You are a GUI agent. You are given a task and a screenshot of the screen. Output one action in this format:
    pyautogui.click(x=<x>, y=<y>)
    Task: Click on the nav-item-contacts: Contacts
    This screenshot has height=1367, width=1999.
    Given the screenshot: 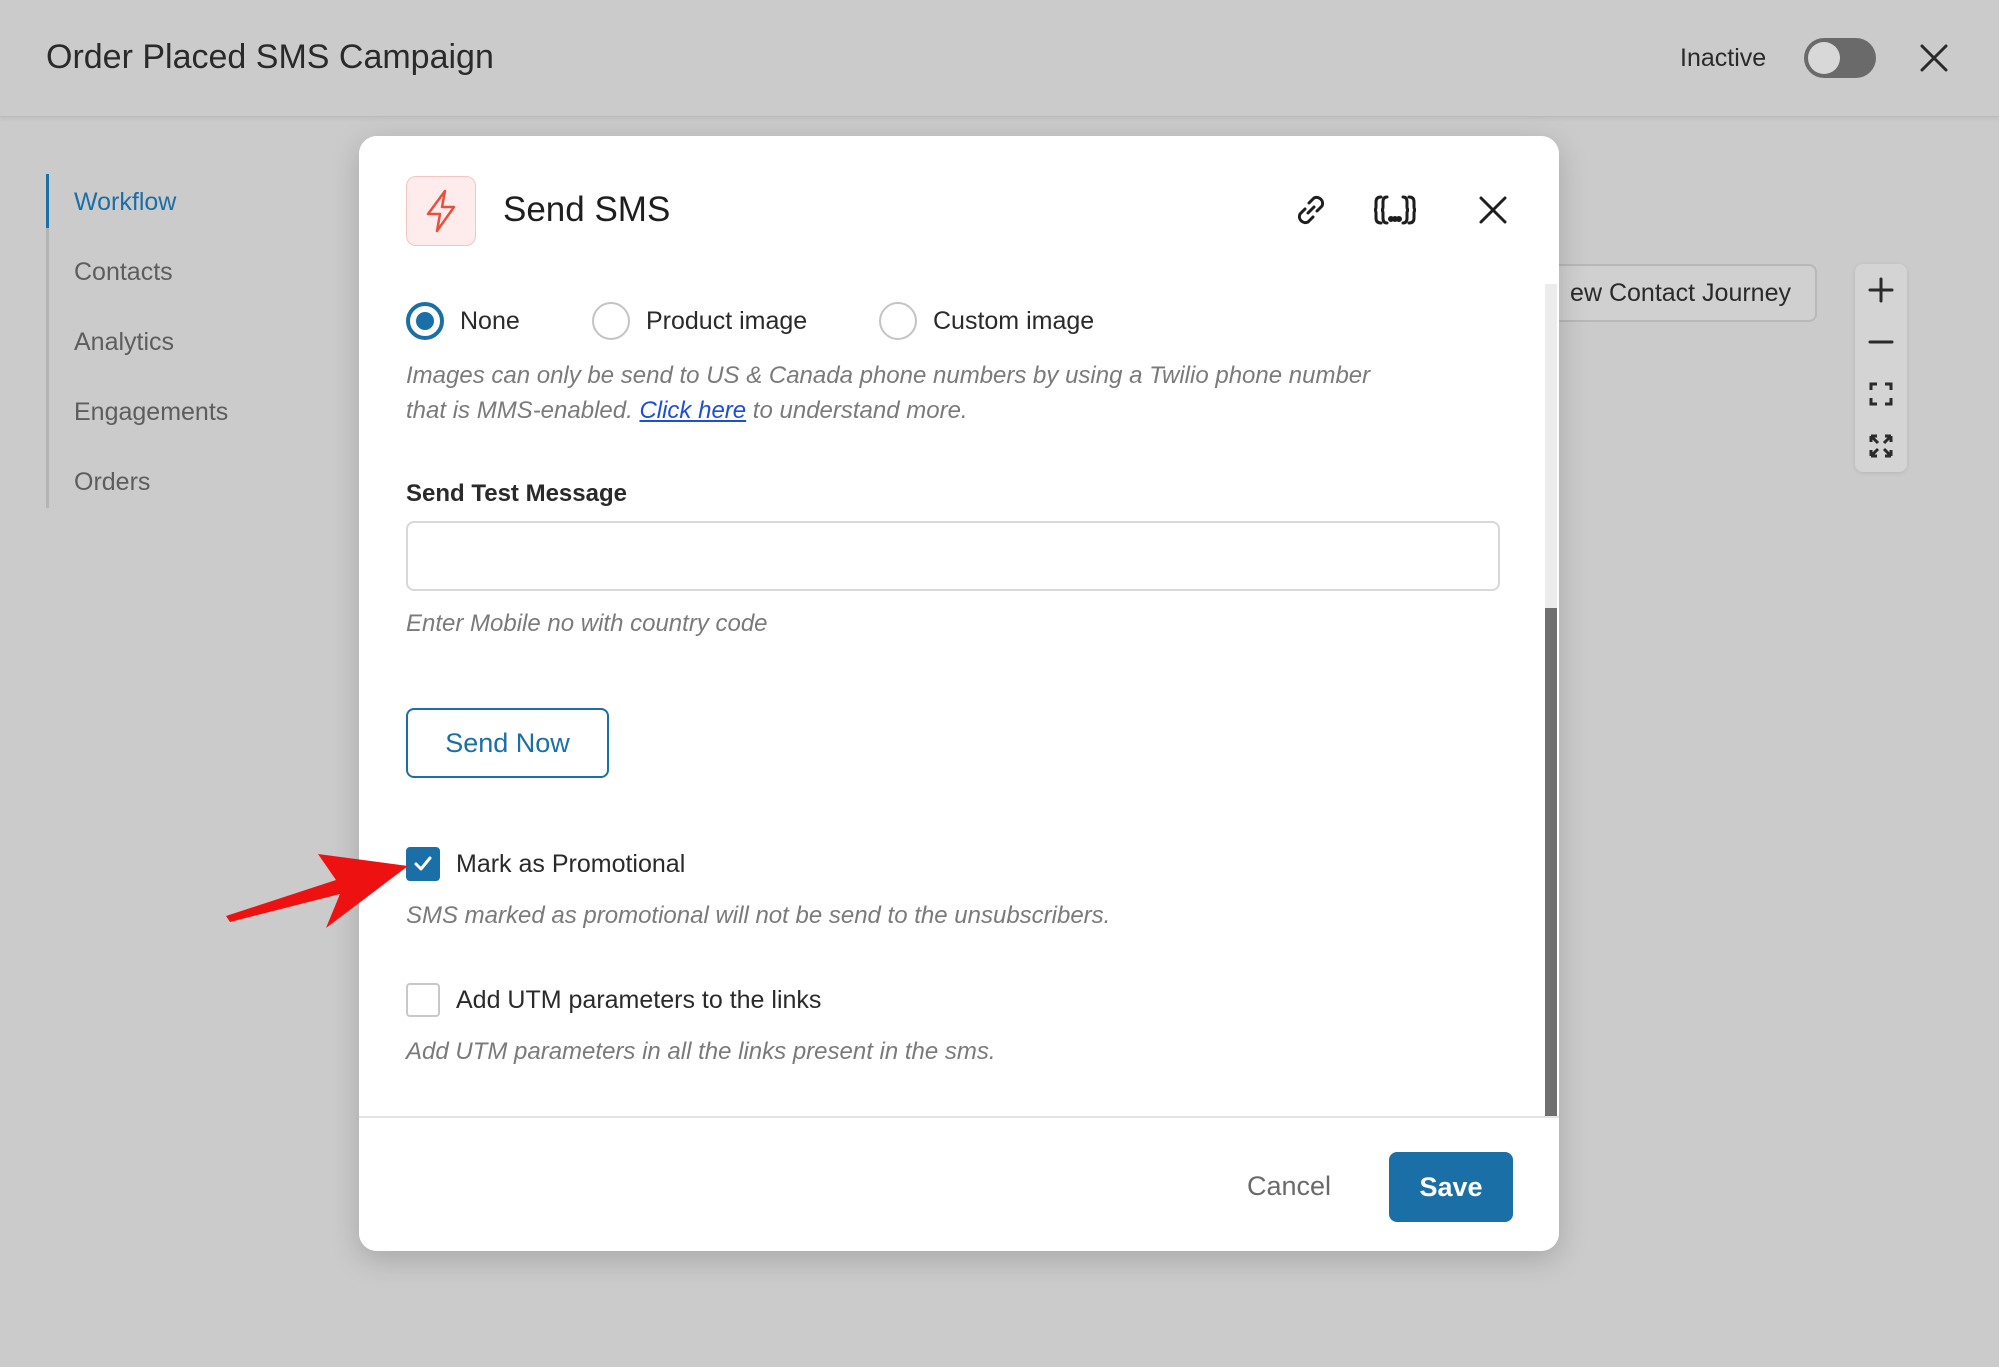 What is the action you would take?
    pyautogui.click(x=123, y=272)
    